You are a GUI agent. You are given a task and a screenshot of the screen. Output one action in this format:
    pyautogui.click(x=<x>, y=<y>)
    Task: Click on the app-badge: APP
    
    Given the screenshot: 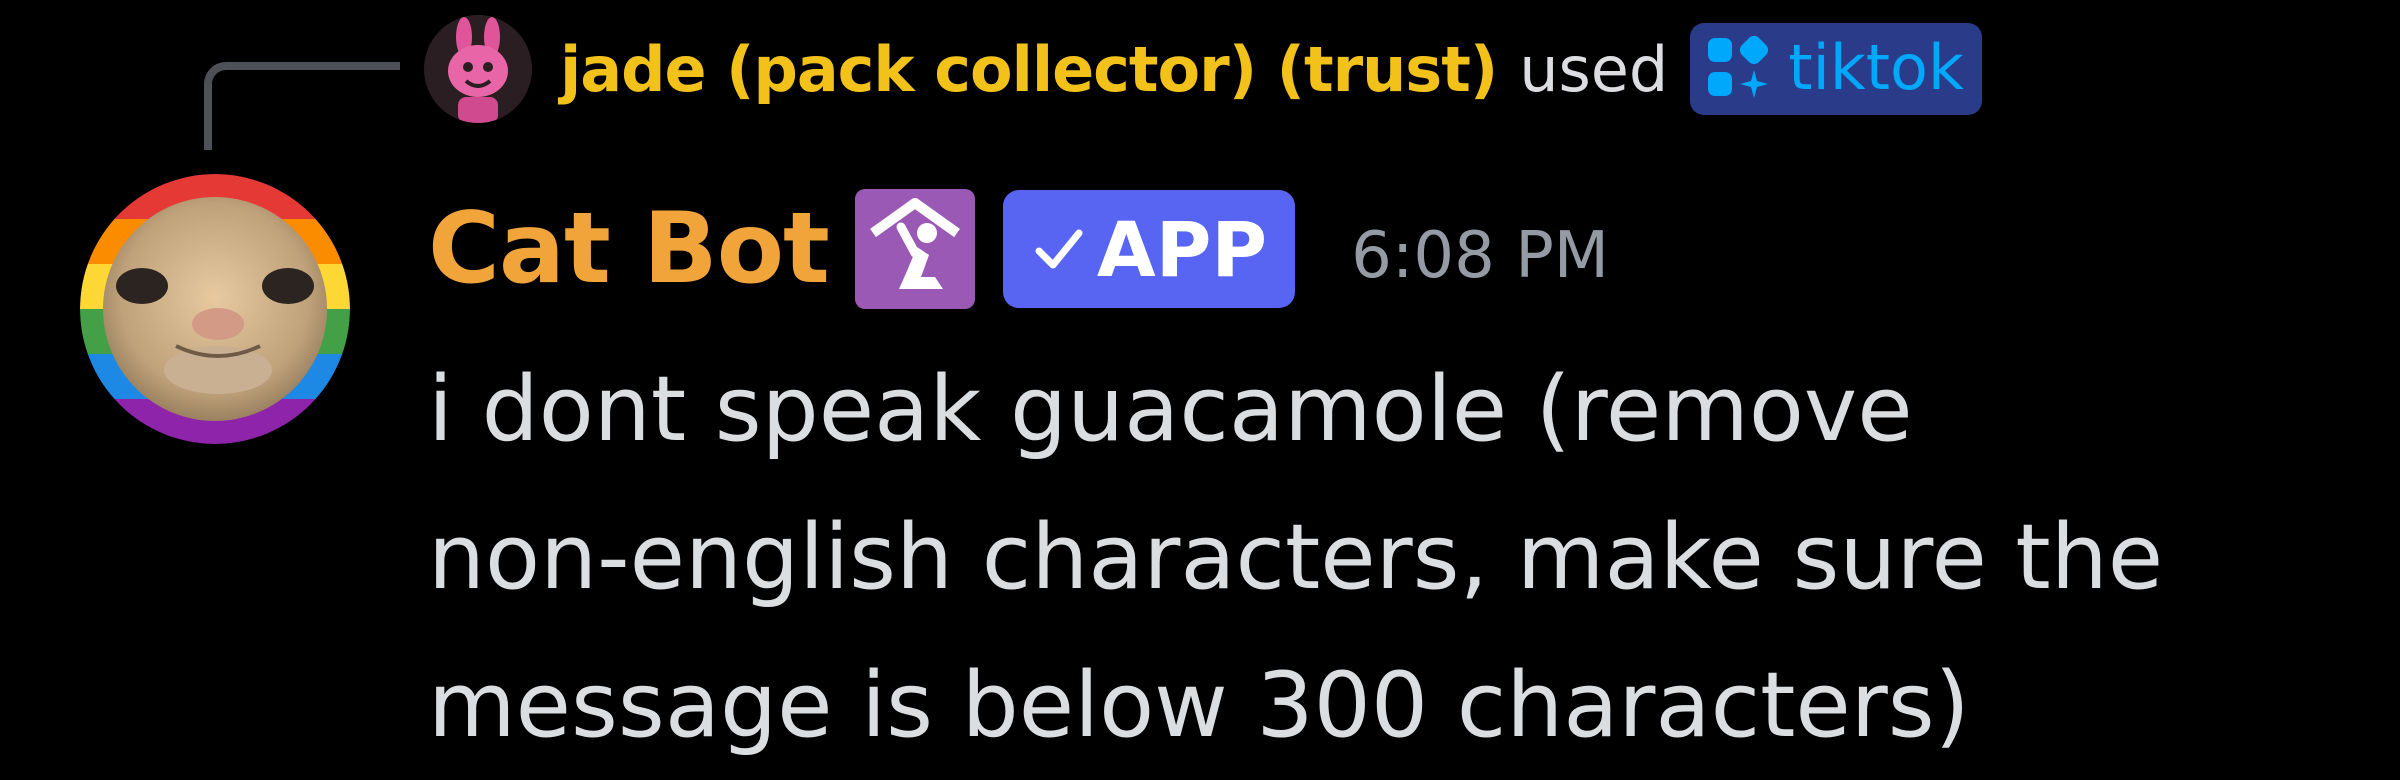 What is the action you would take?
    pyautogui.click(x=1149, y=249)
    